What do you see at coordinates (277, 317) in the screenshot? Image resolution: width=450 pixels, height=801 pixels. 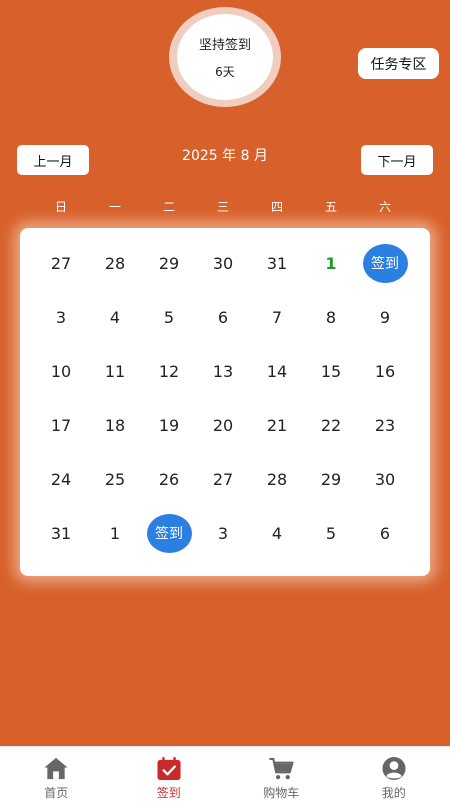 I see `calendar-day: 7` at bounding box center [277, 317].